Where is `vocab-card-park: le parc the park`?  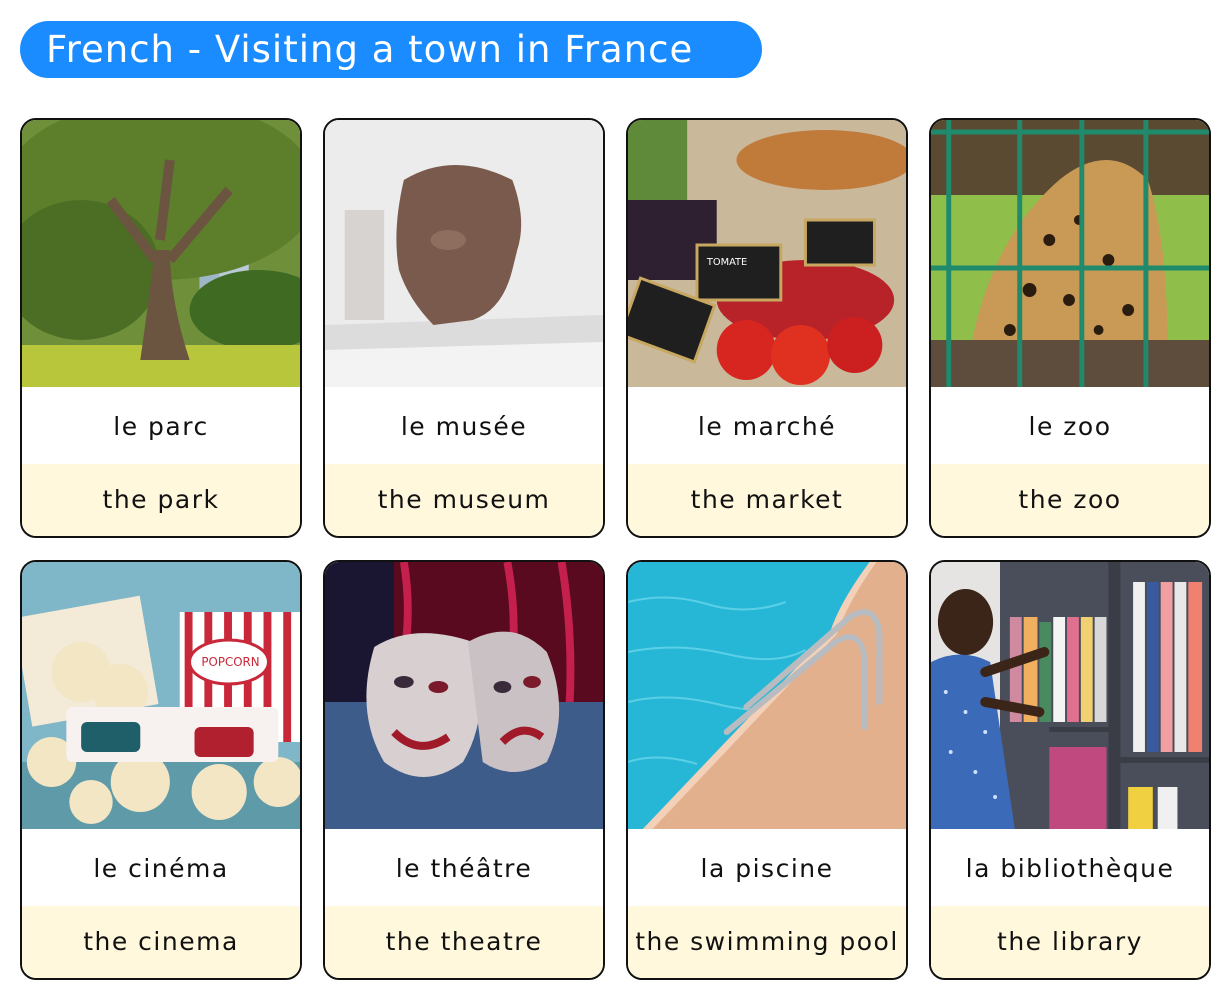 vocab-card-park: le parc the park is located at coordinates (161, 328).